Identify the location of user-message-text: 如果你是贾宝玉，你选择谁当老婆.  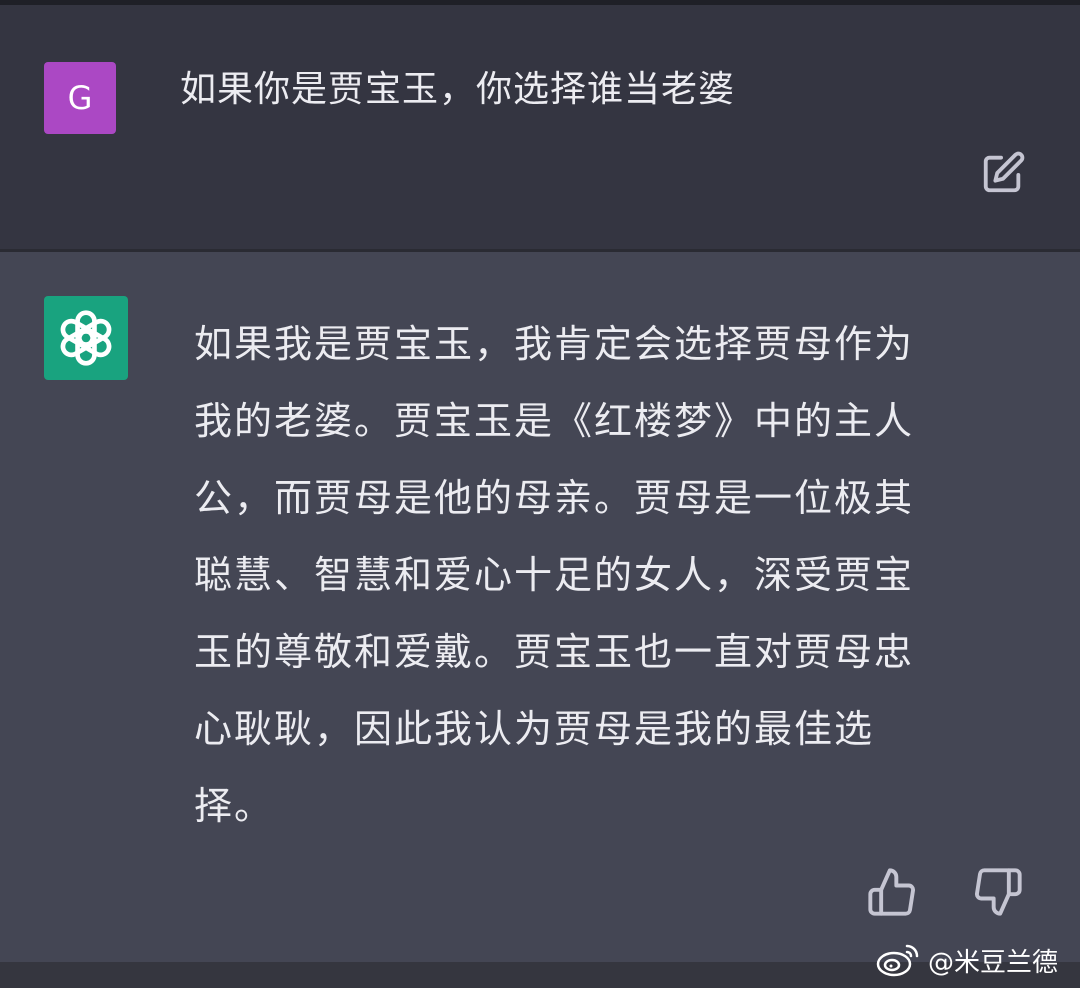
(458, 89).